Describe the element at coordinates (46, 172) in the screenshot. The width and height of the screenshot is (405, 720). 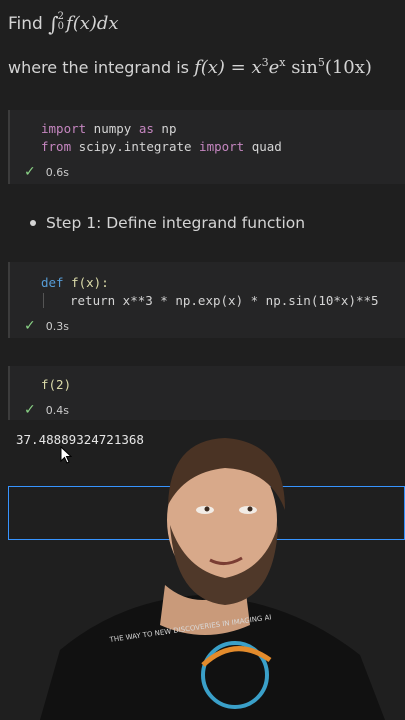
I see `execution-status: ✓ 0.6s` at that location.